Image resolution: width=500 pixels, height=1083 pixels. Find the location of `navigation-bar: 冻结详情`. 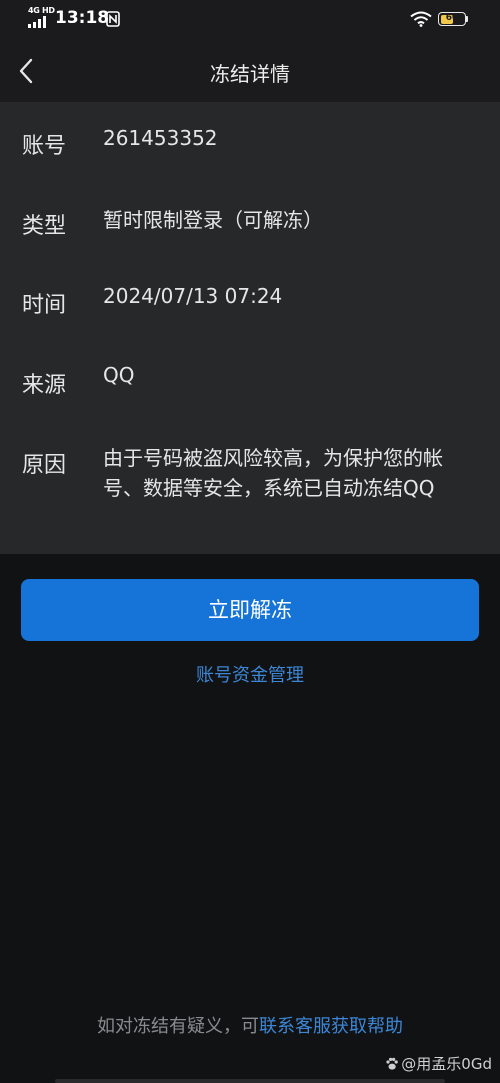

navigation-bar: 冻结详情 is located at coordinates (250, 71).